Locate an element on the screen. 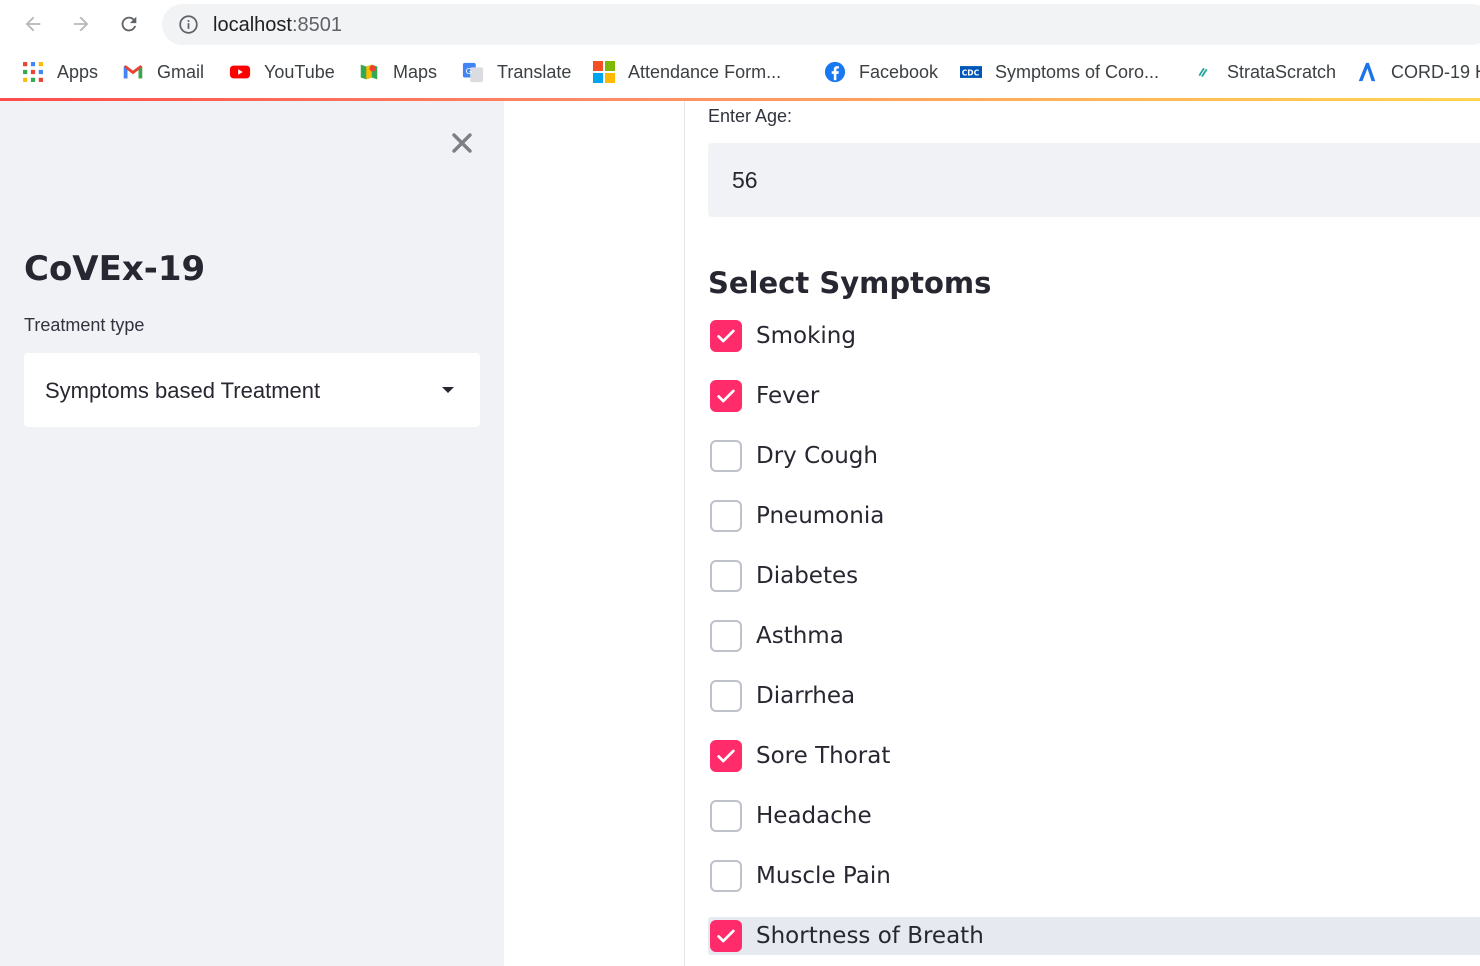  facebook-icon is located at coordinates (835, 72).